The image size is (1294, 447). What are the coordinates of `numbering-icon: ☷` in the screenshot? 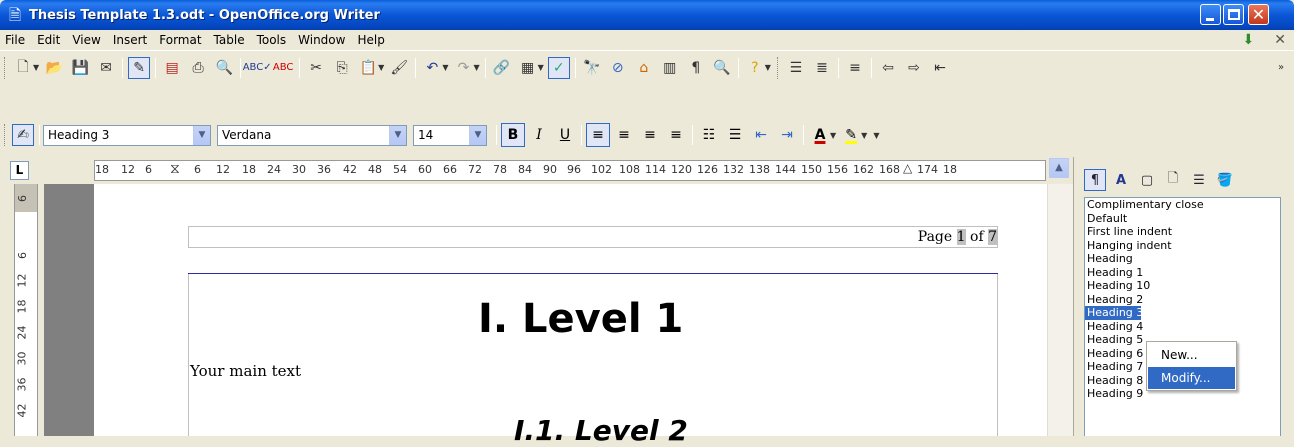 It's located at (709, 135).